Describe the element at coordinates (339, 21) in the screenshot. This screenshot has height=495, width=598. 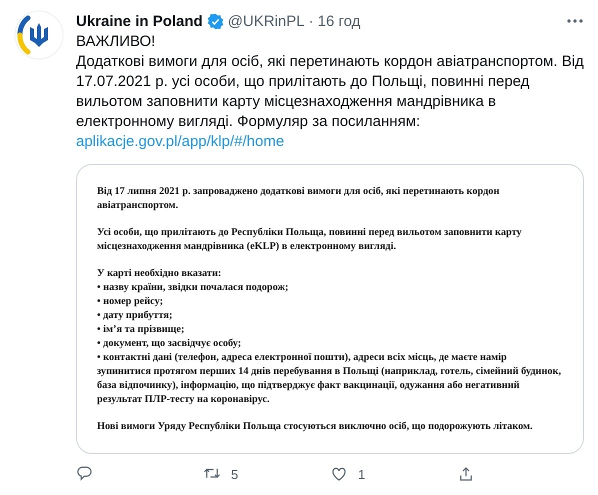
I see `tweet-time: 16 год` at that location.